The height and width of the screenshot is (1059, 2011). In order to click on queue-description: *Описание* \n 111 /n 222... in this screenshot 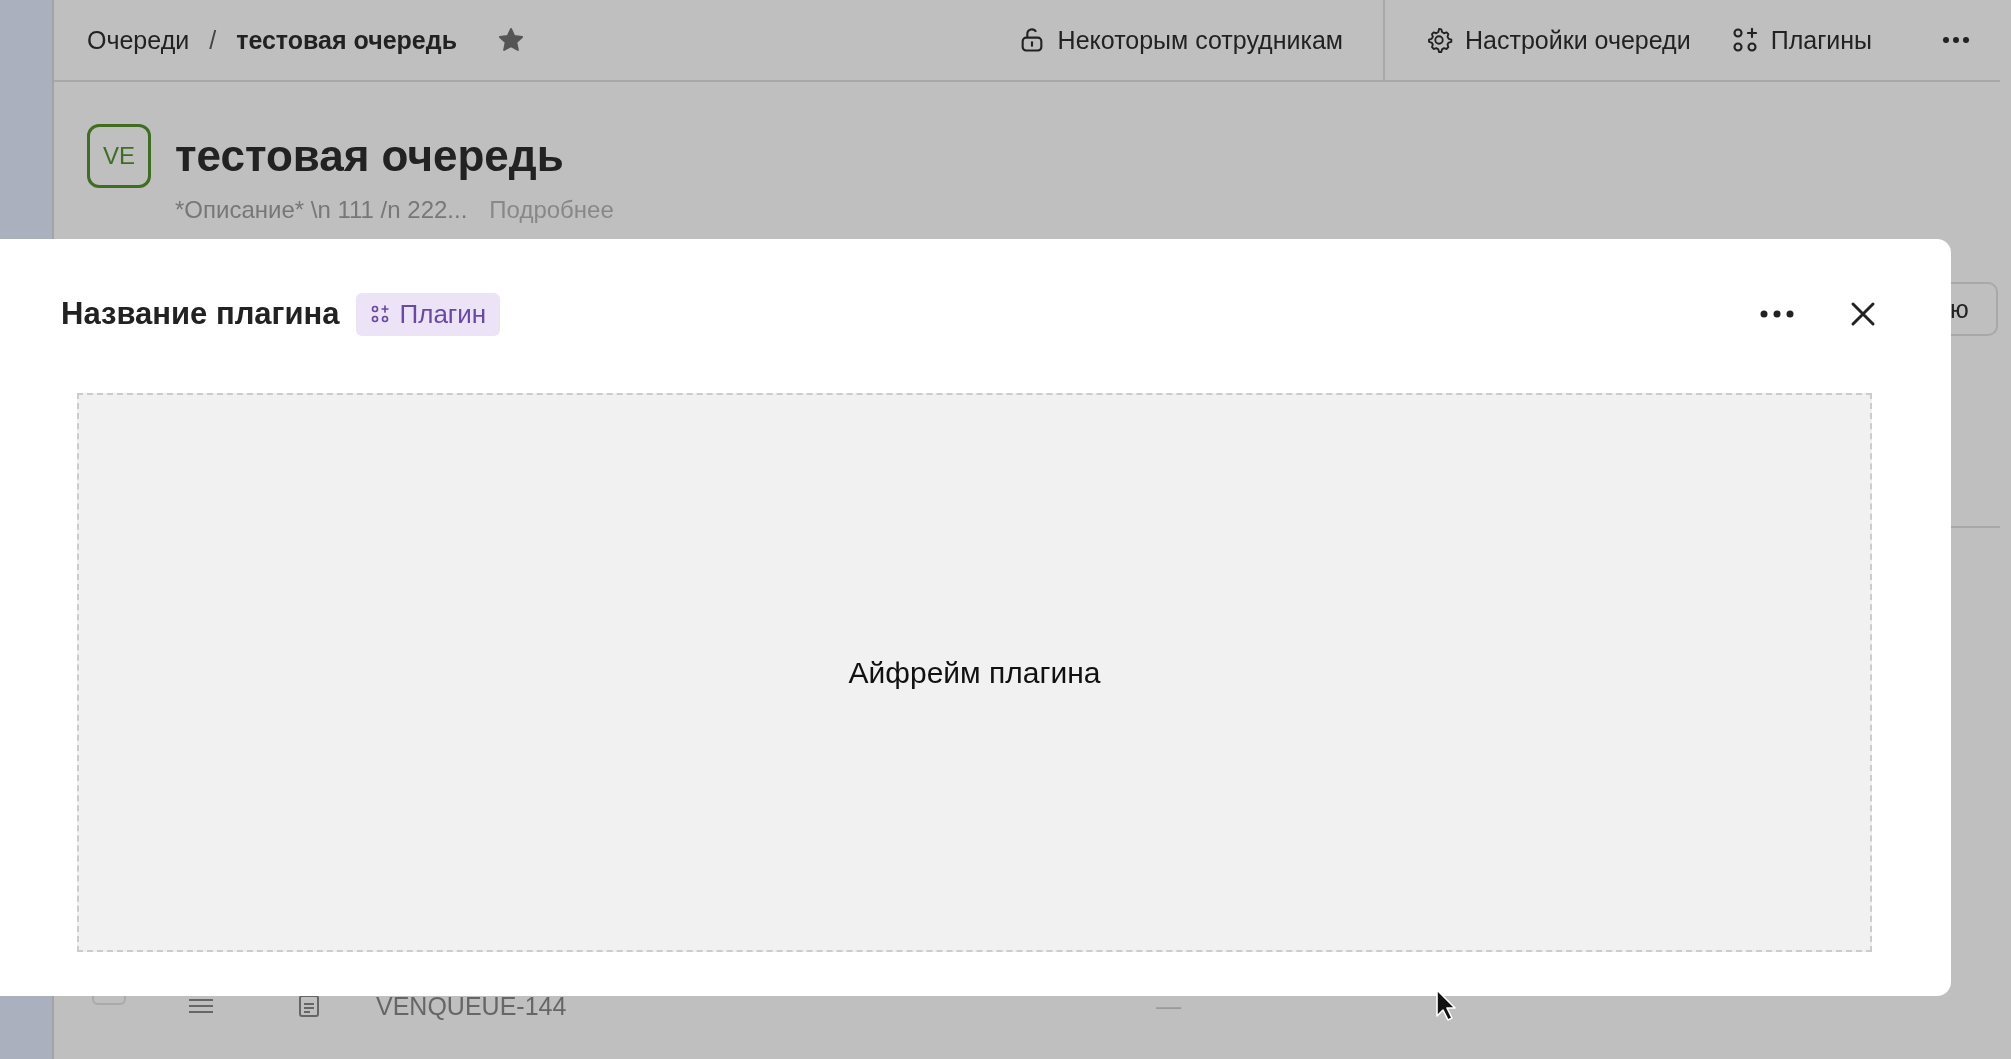, I will do `click(321, 210)`.